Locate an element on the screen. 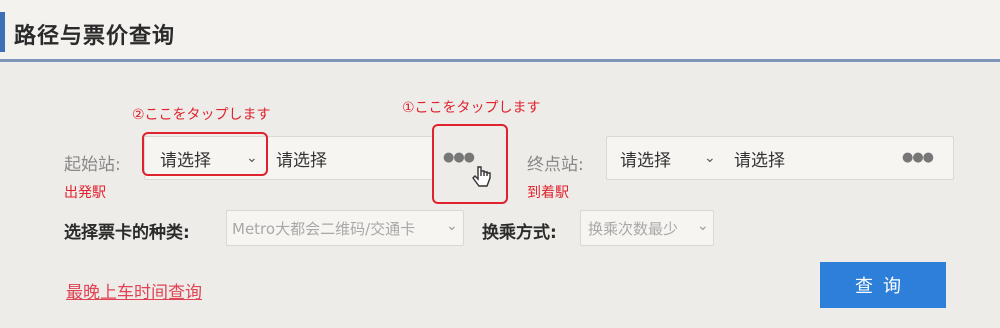  last-train-link: 最晚上车时间查询 is located at coordinates (134, 290).